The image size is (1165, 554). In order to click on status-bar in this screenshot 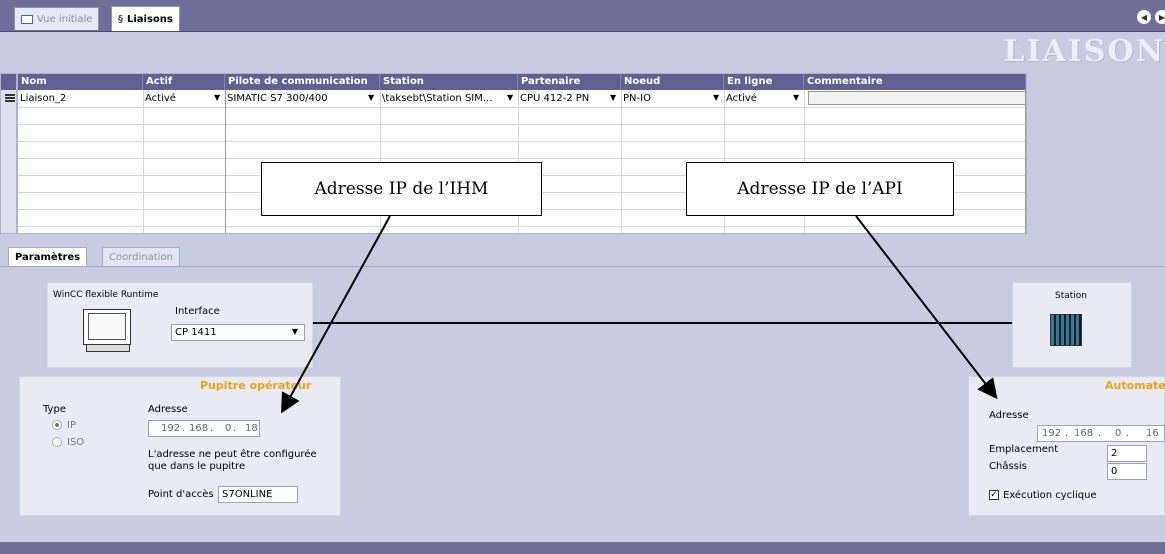, I will do `click(582, 548)`.